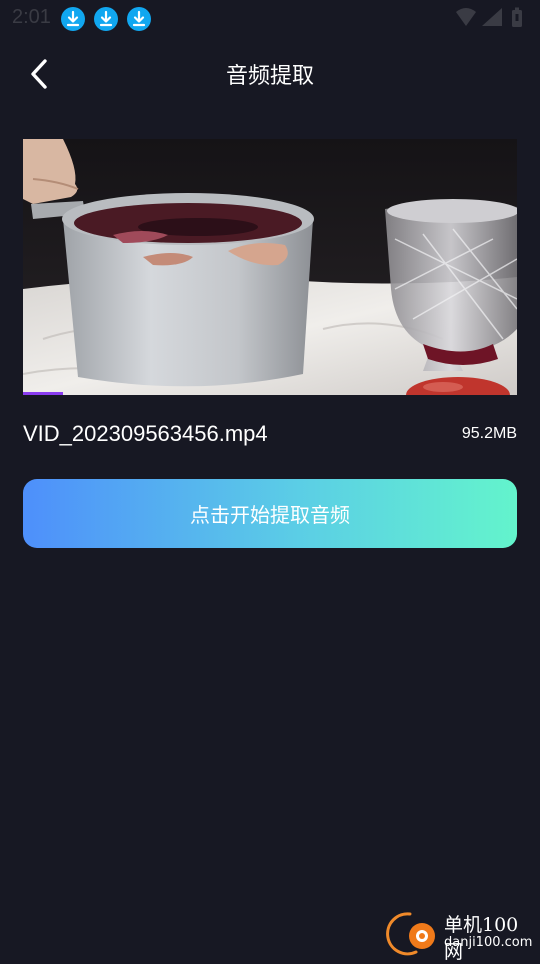 The width and height of the screenshot is (540, 964). What do you see at coordinates (31, 17) in the screenshot?
I see `status-time: 2:01` at bounding box center [31, 17].